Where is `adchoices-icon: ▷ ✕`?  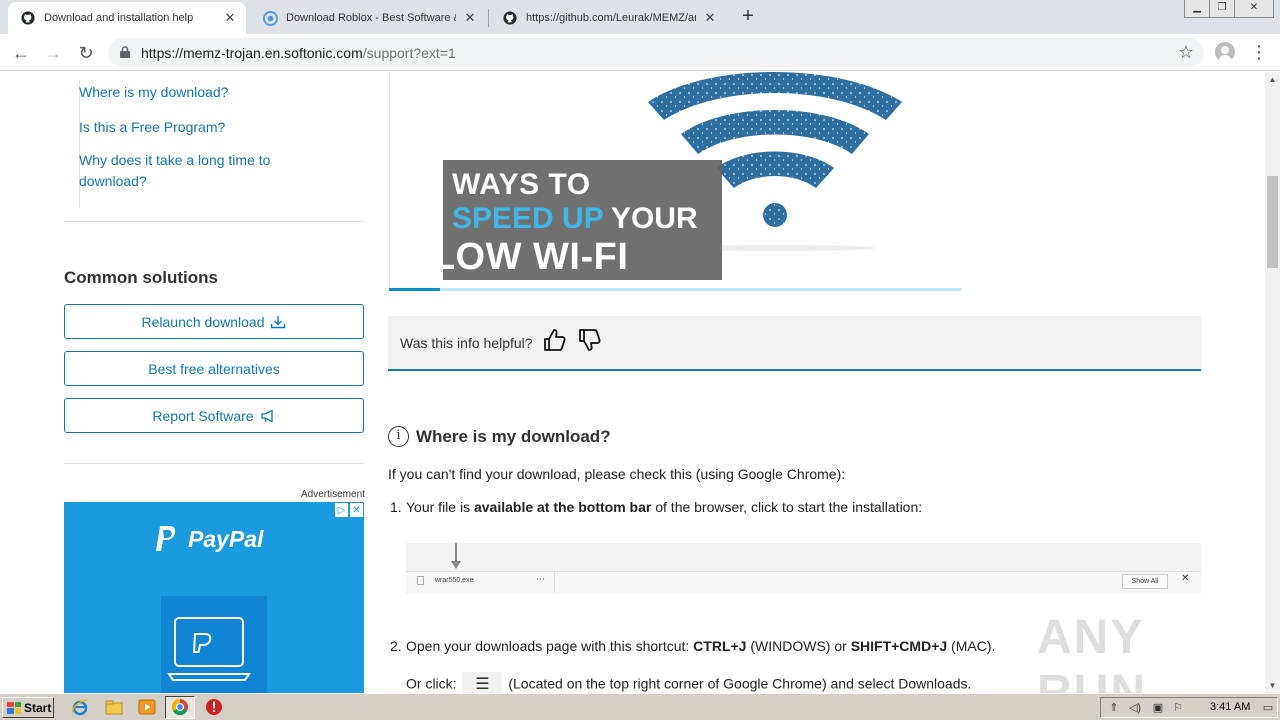
adchoices-icon: ▷ ✕ is located at coordinates (349, 510).